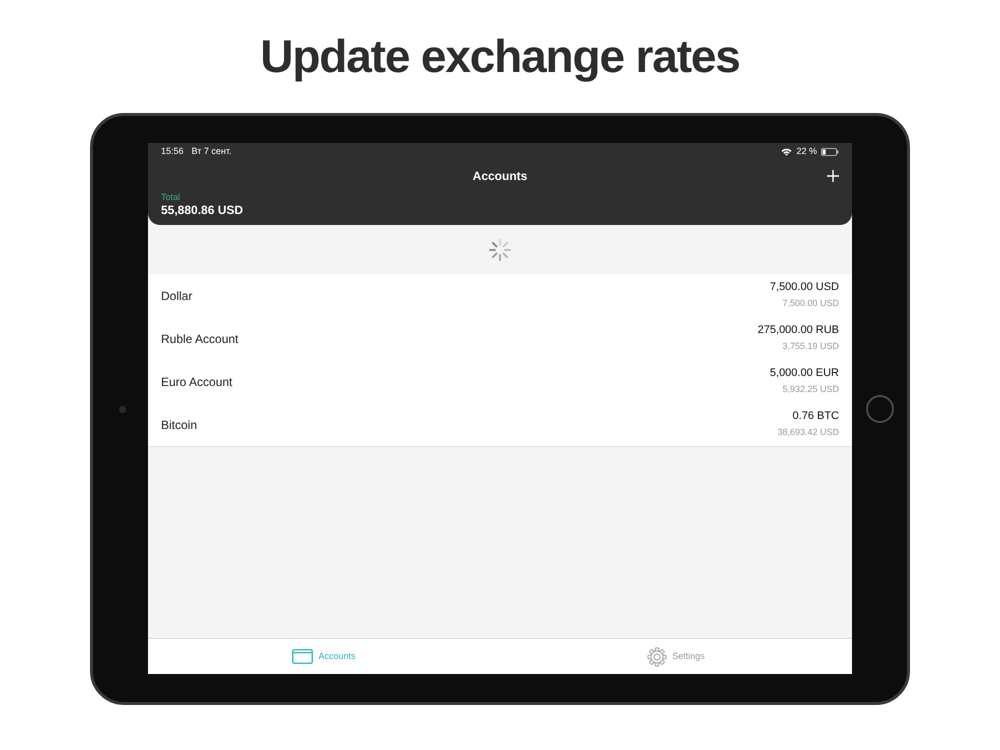 Image resolution: width=1000 pixels, height=750 pixels. Describe the element at coordinates (500, 424) in the screenshot. I see `account-row: Bitcoin 0.76 BTC 38,693.42 USD` at that location.